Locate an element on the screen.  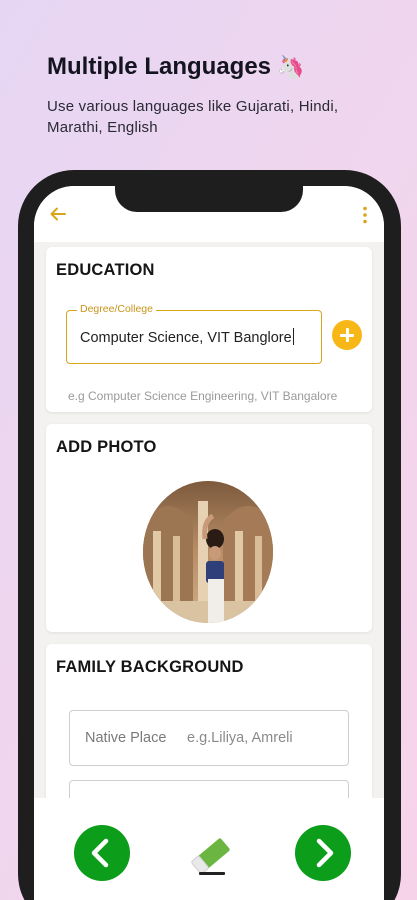
chevron-right-icon is located at coordinates (325, 853).